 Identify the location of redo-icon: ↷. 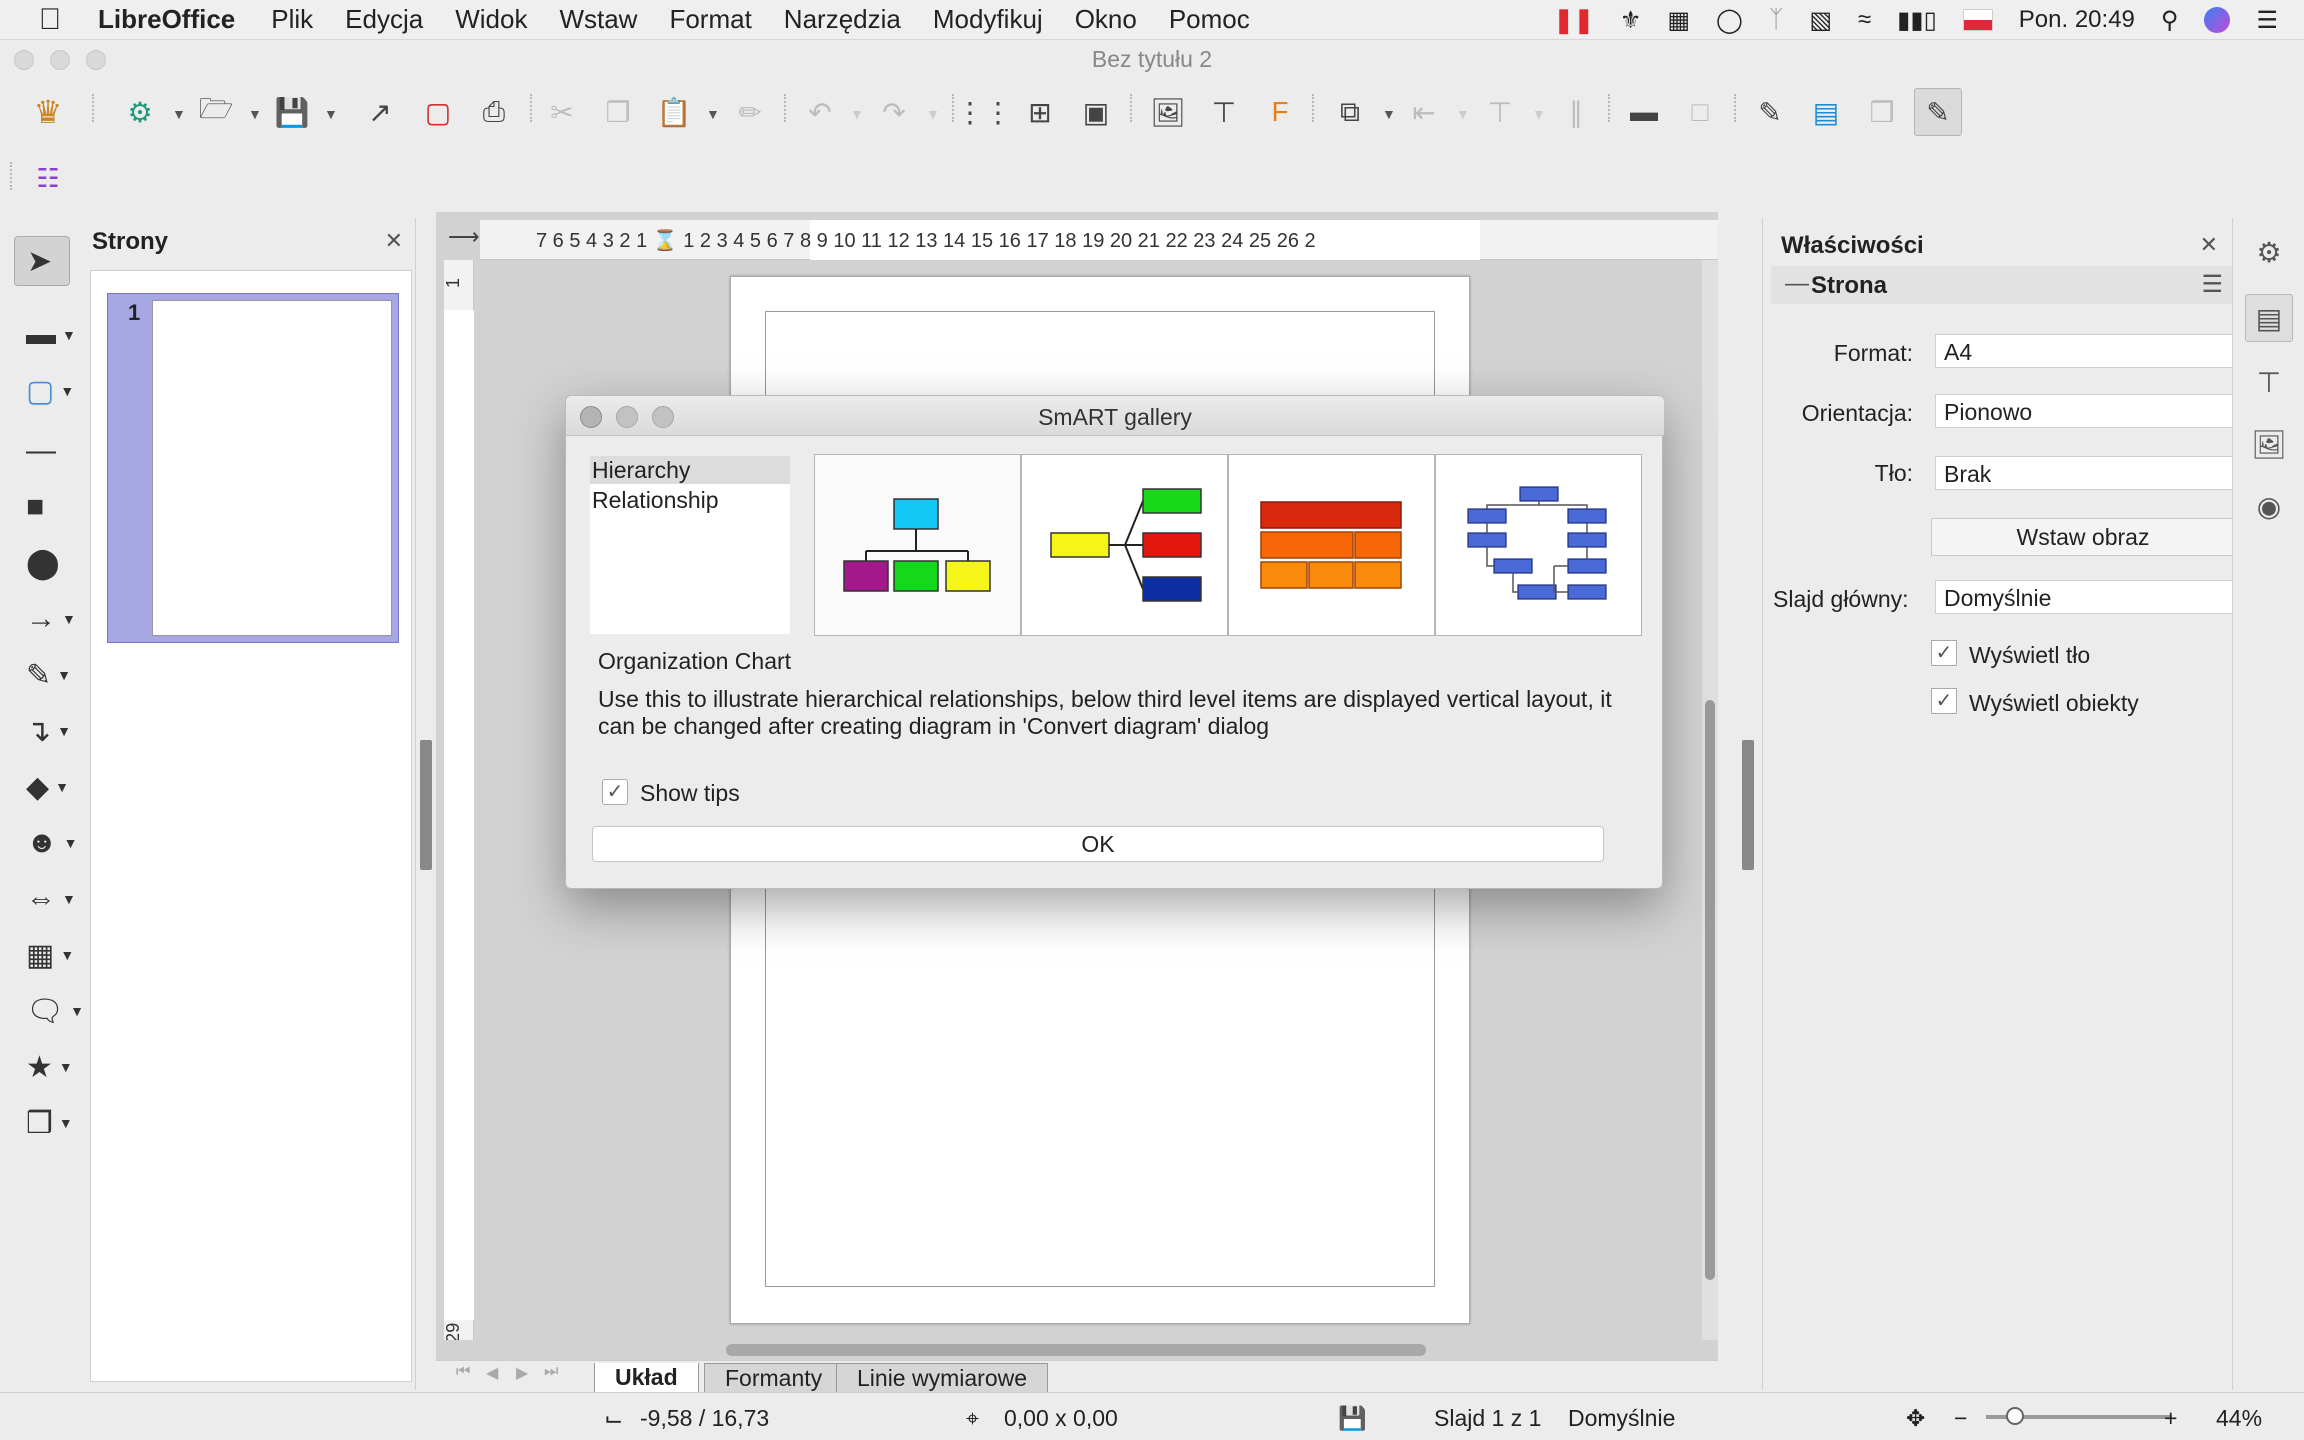
(894, 112).